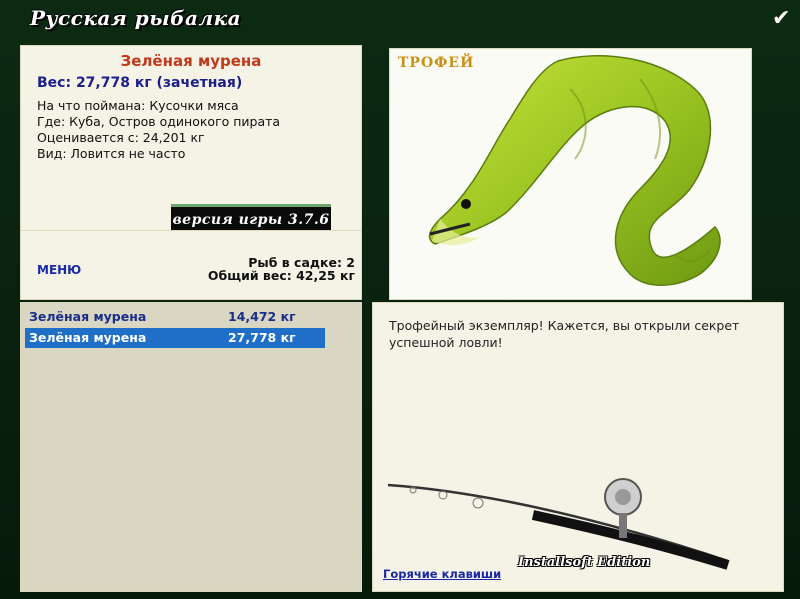  Describe the element at coordinates (281, 275) in the screenshot. I see `total-weight: Общий вес: 42,25 кг` at that location.